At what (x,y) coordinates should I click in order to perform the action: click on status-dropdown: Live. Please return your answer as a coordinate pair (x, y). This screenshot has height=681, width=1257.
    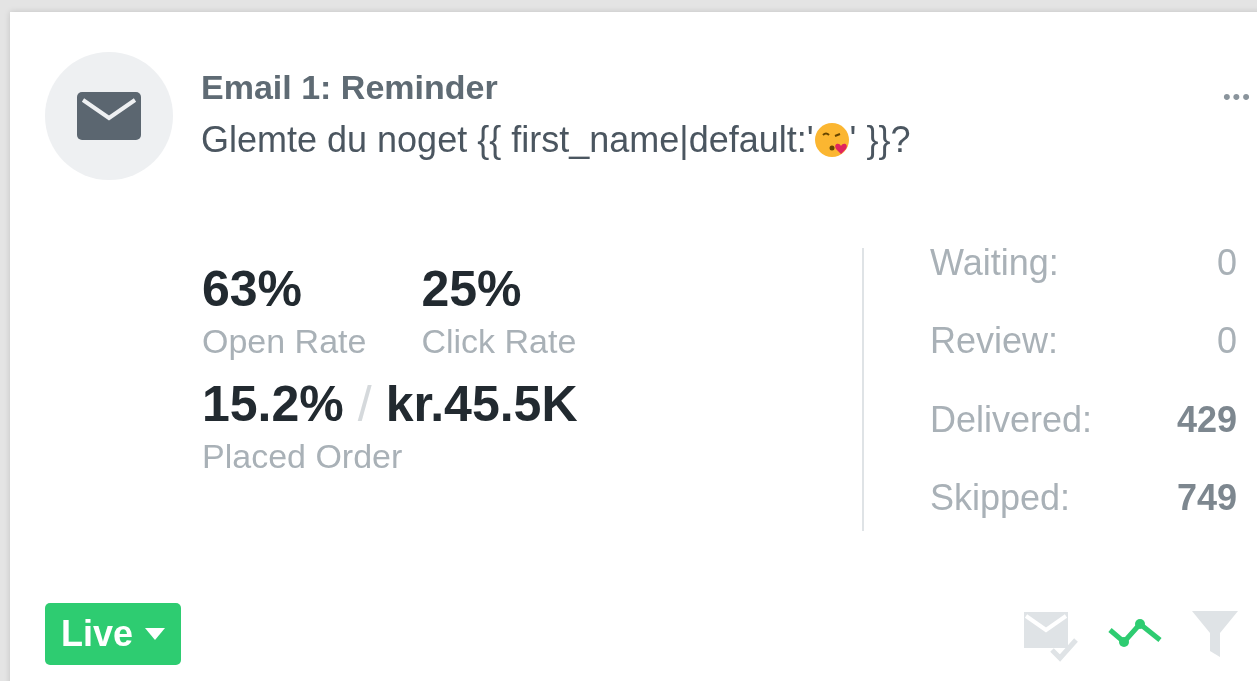
    Looking at the image, I should click on (113, 634).